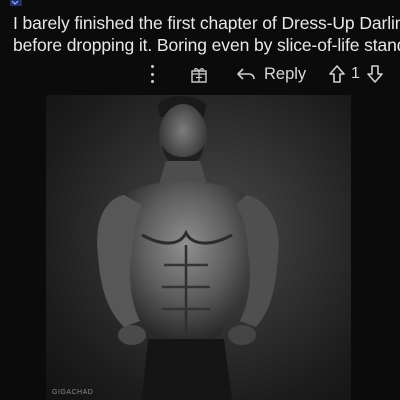 Image resolution: width=400 pixels, height=400 pixels. I want to click on gift-award-icon, so click(199, 74).